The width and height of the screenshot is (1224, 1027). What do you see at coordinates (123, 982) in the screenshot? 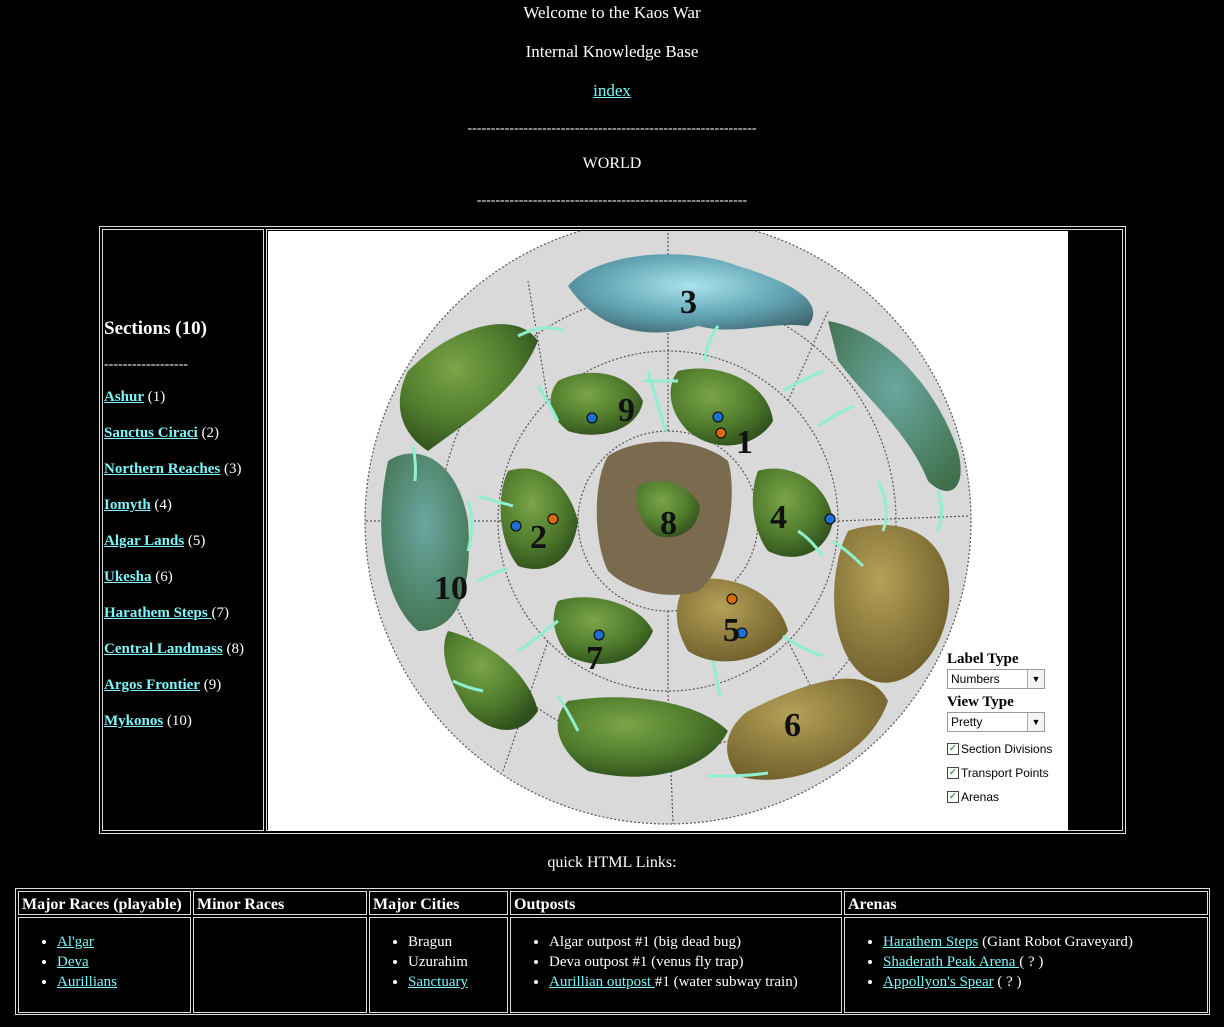
I see `list-item: Aurillians` at bounding box center [123, 982].